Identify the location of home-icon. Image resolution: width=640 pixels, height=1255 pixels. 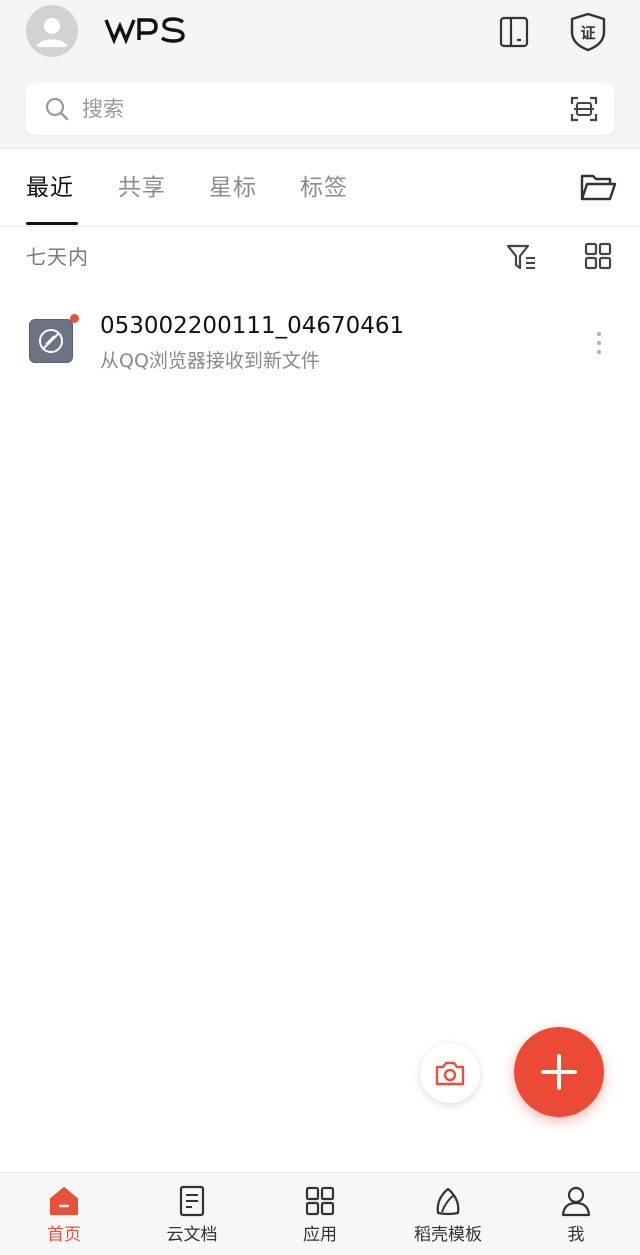
(64, 1201).